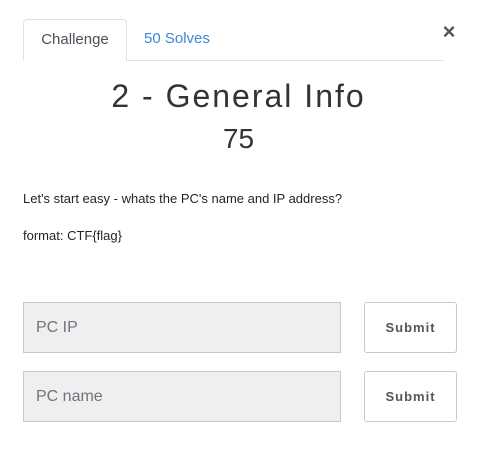  What do you see at coordinates (177, 40) in the screenshot?
I see `tab-solves: 50 Solves` at bounding box center [177, 40].